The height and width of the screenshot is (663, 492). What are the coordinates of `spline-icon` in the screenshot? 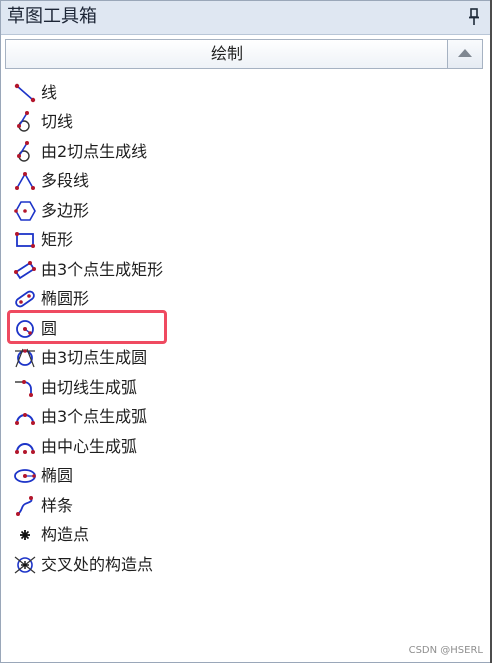 It's located at (25, 506).